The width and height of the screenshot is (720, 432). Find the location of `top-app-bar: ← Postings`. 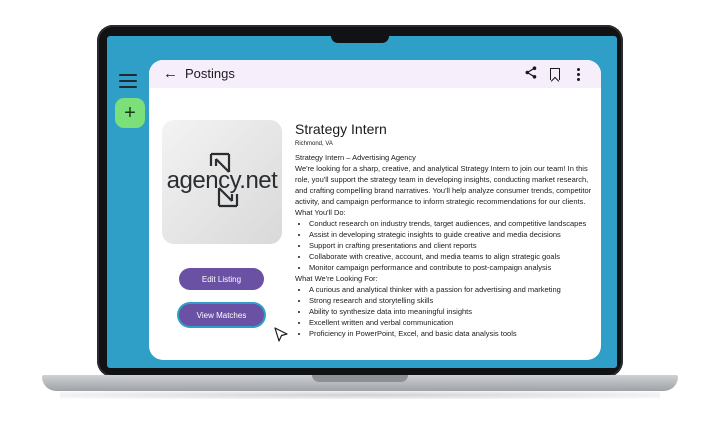

top-app-bar: ← Postings is located at coordinates (375, 74).